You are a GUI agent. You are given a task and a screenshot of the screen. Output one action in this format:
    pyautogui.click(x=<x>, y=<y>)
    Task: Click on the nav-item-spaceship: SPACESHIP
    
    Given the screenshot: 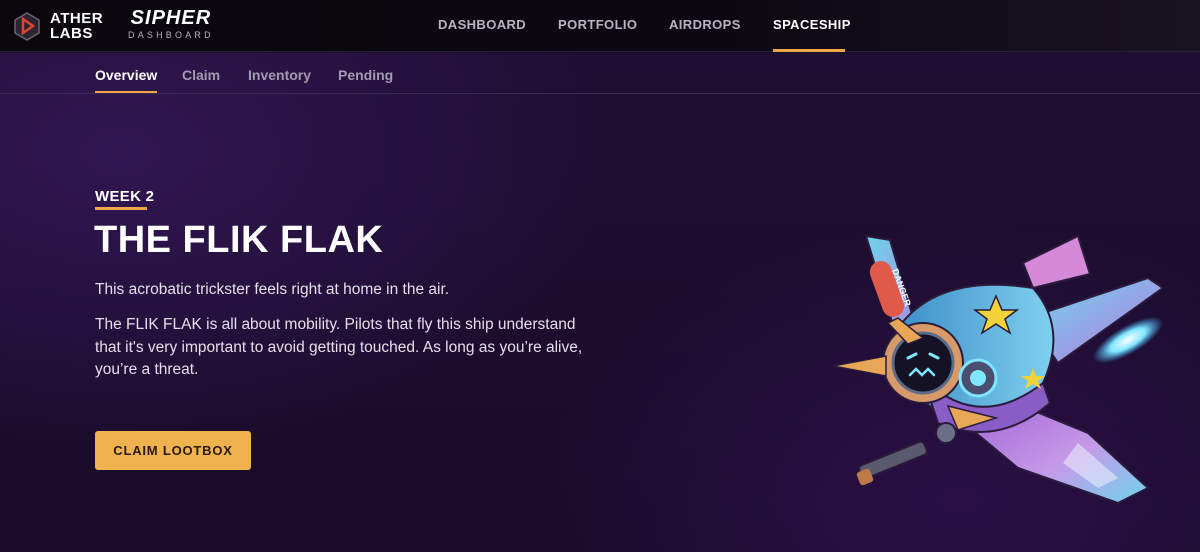 What is the action you would take?
    pyautogui.click(x=812, y=24)
    